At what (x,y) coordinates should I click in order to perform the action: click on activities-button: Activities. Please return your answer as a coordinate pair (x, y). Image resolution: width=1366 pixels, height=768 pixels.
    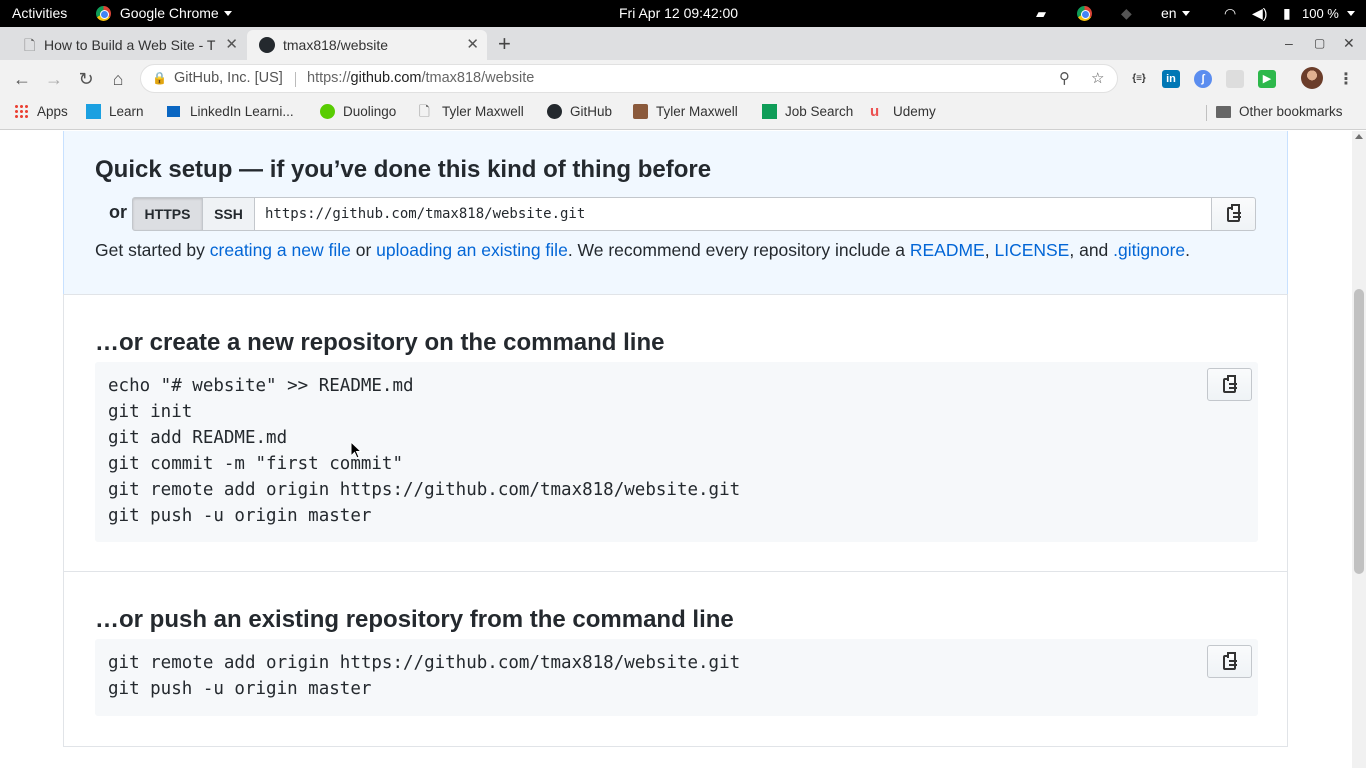
    Looking at the image, I should click on (39, 13).